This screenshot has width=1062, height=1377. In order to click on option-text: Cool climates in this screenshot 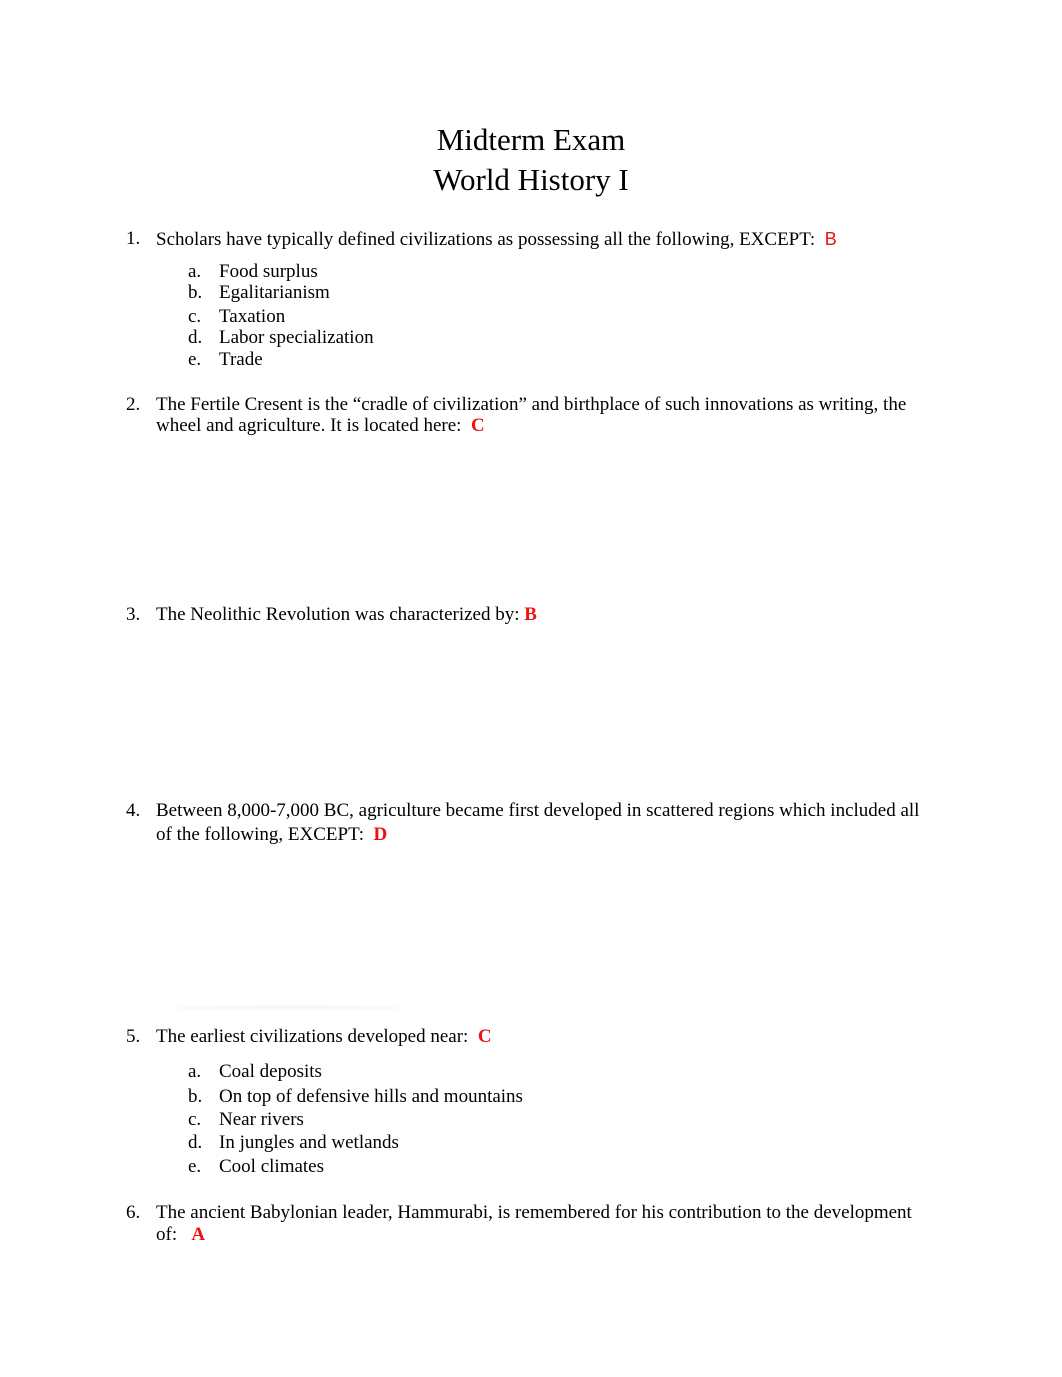, I will do `click(272, 1166)`.